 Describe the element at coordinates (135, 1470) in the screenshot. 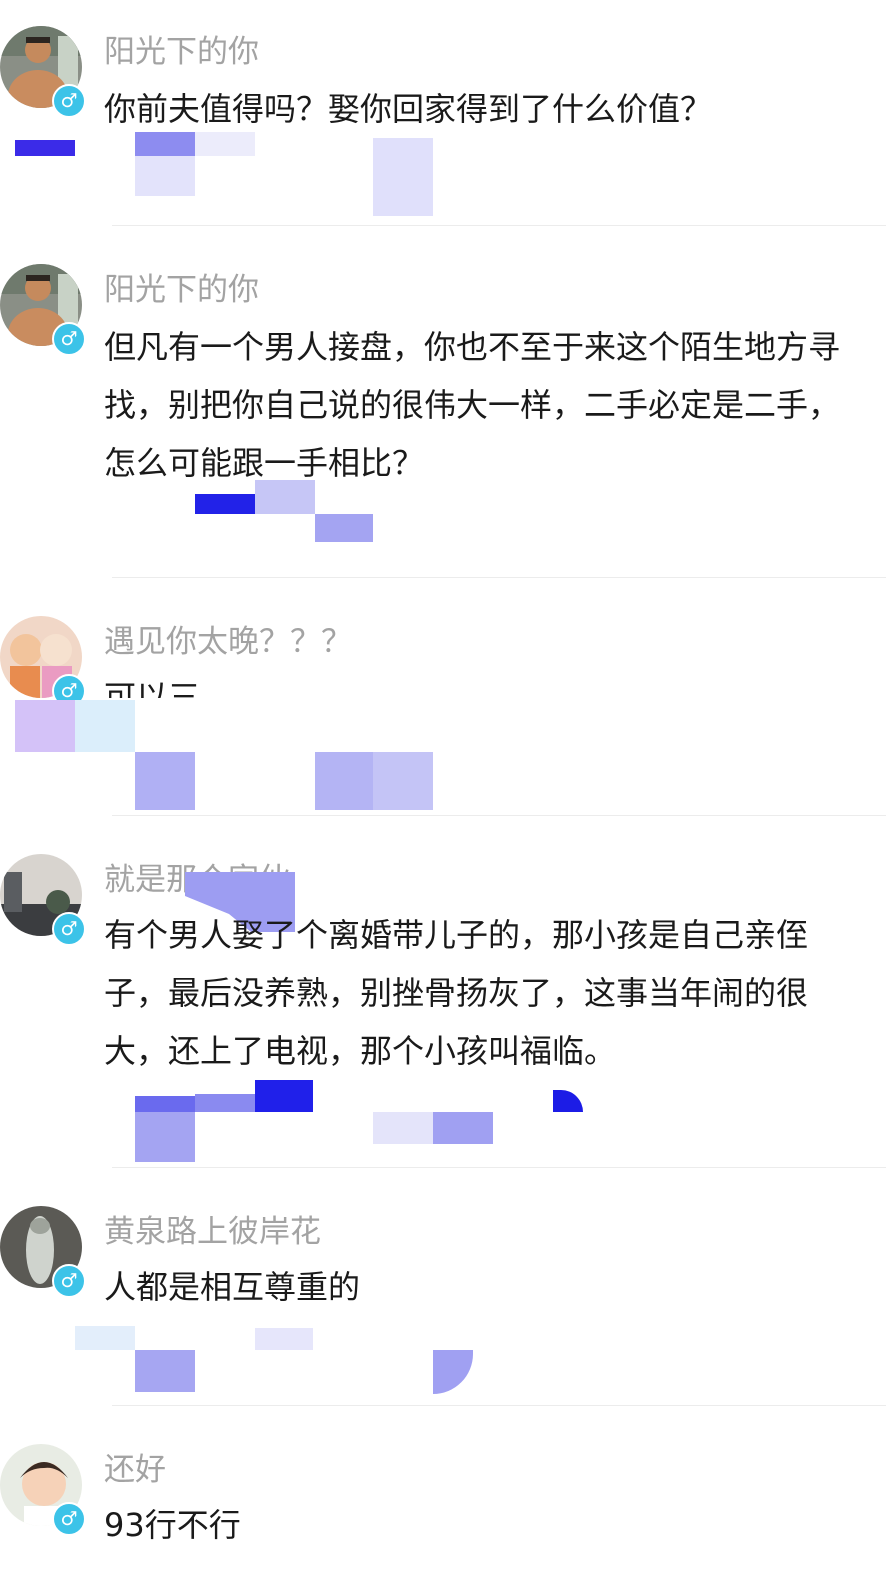

I see `username: 还好` at that location.